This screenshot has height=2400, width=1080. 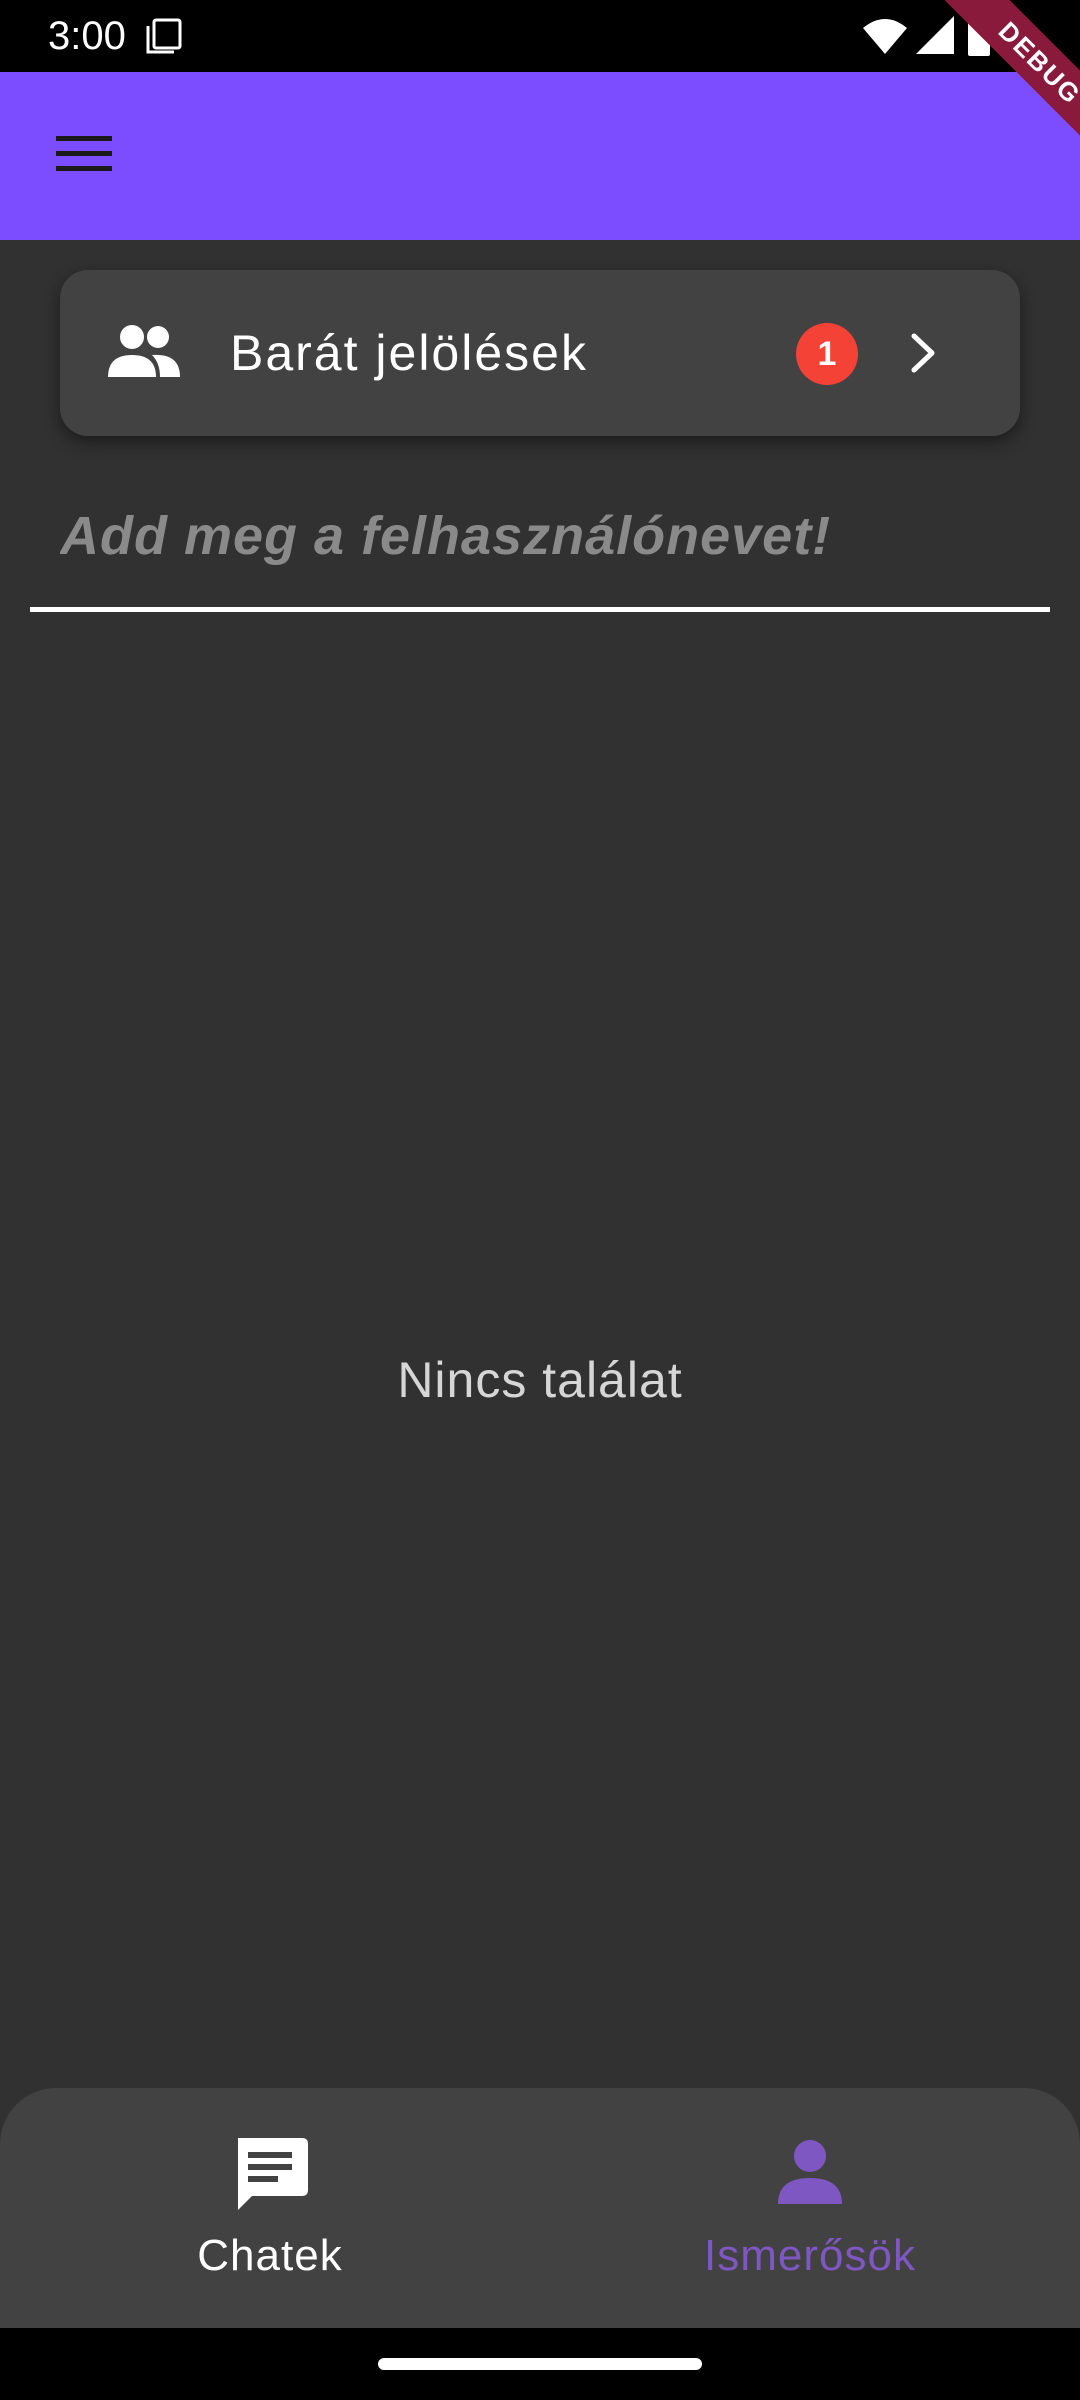 I want to click on hamburger-menu-icon, so click(x=84, y=156).